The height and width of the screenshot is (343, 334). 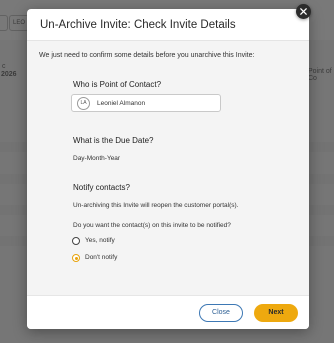 I want to click on close-icon, so click(x=303, y=11).